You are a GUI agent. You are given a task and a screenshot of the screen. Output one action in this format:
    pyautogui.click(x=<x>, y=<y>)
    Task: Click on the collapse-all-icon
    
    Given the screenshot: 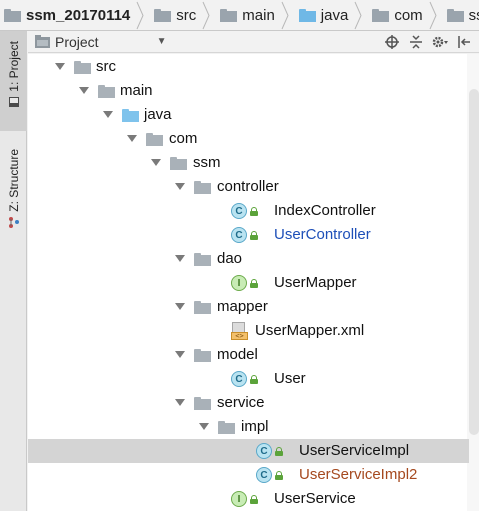 What is the action you would take?
    pyautogui.click(x=416, y=42)
    